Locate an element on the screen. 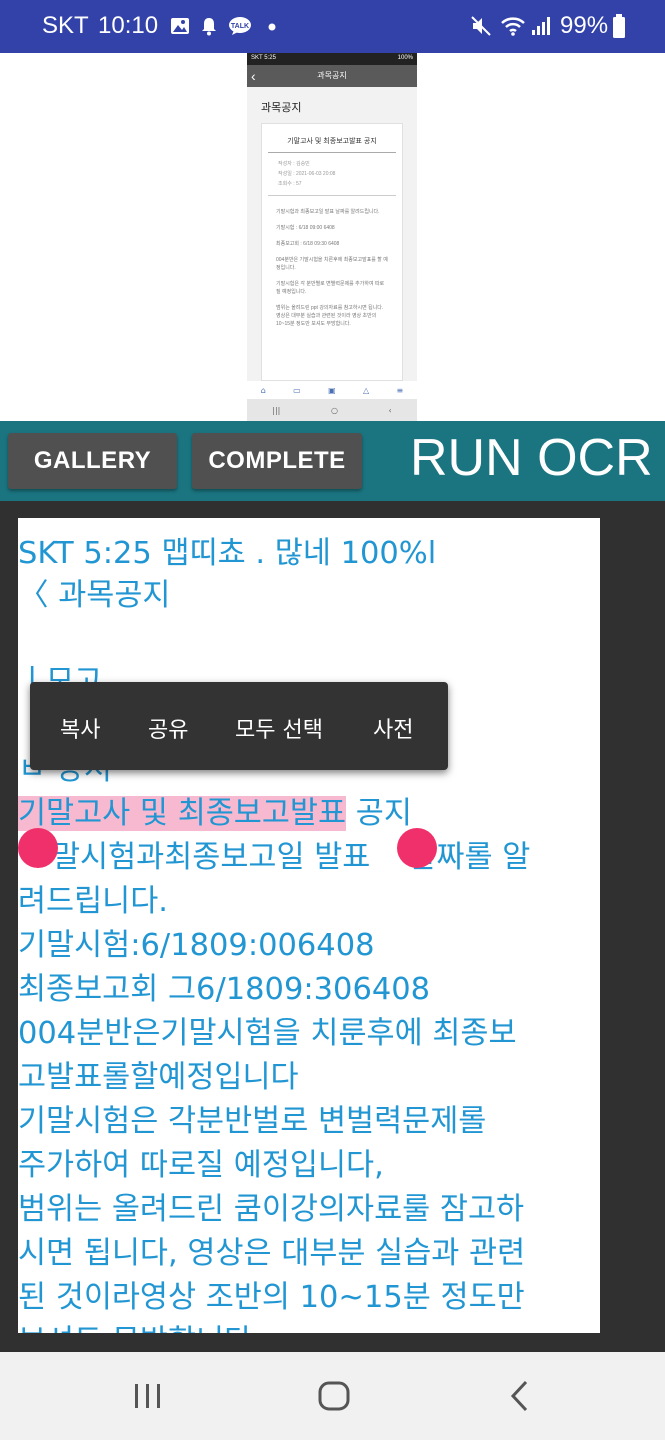 This screenshot has height=1440, width=665. ocr-line: 최종보고회 그6/1809:306408 is located at coordinates (224, 989).